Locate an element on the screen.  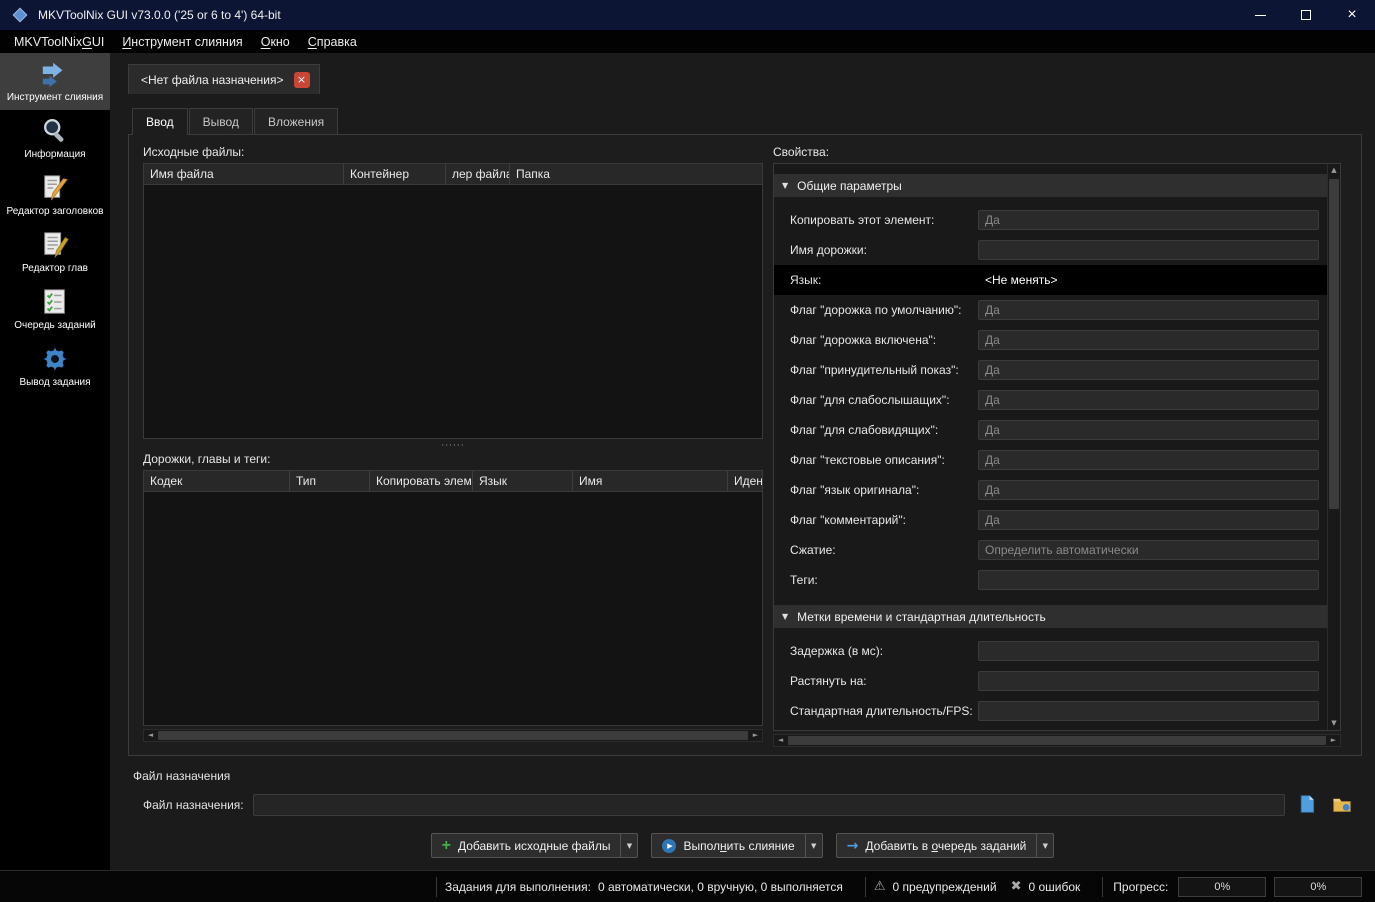
tab-close-button: × is located at coordinates (301, 79).